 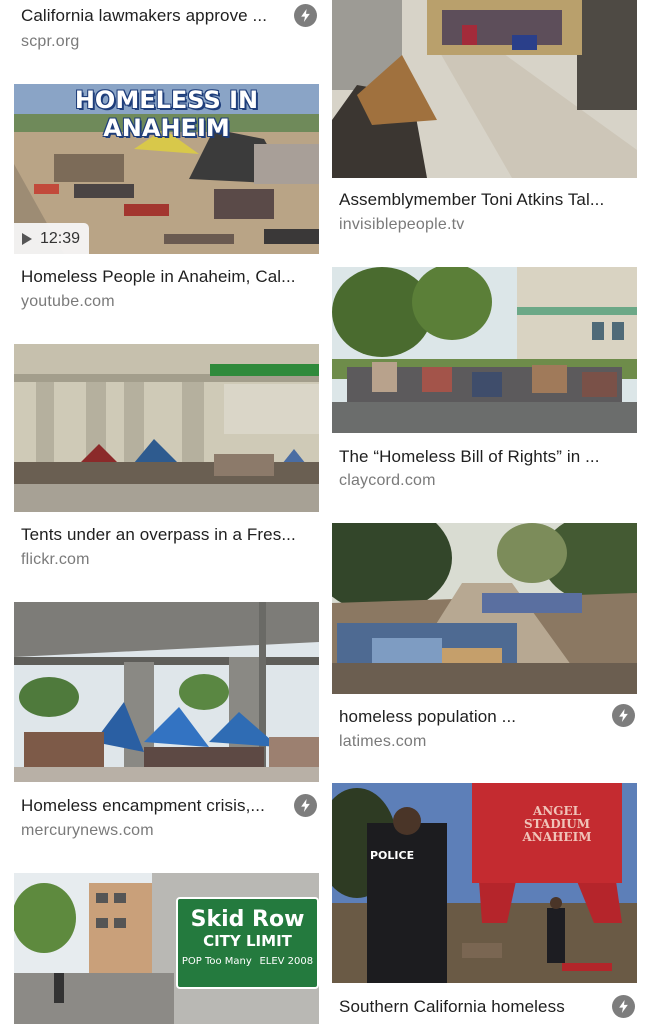 I want to click on result-source: latimes.com, so click(x=383, y=741).